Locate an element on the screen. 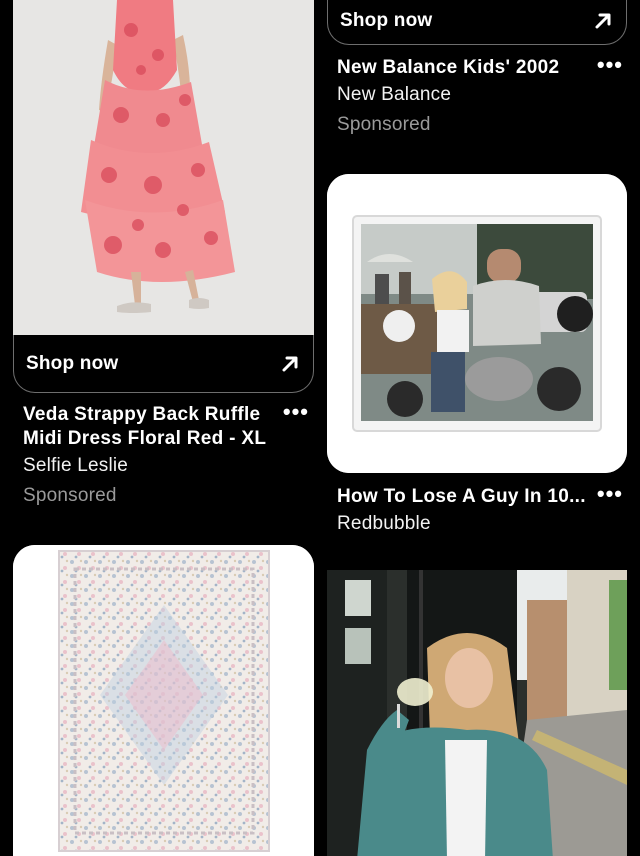  shoes-shop-now-button: Shop now is located at coordinates (477, 22).